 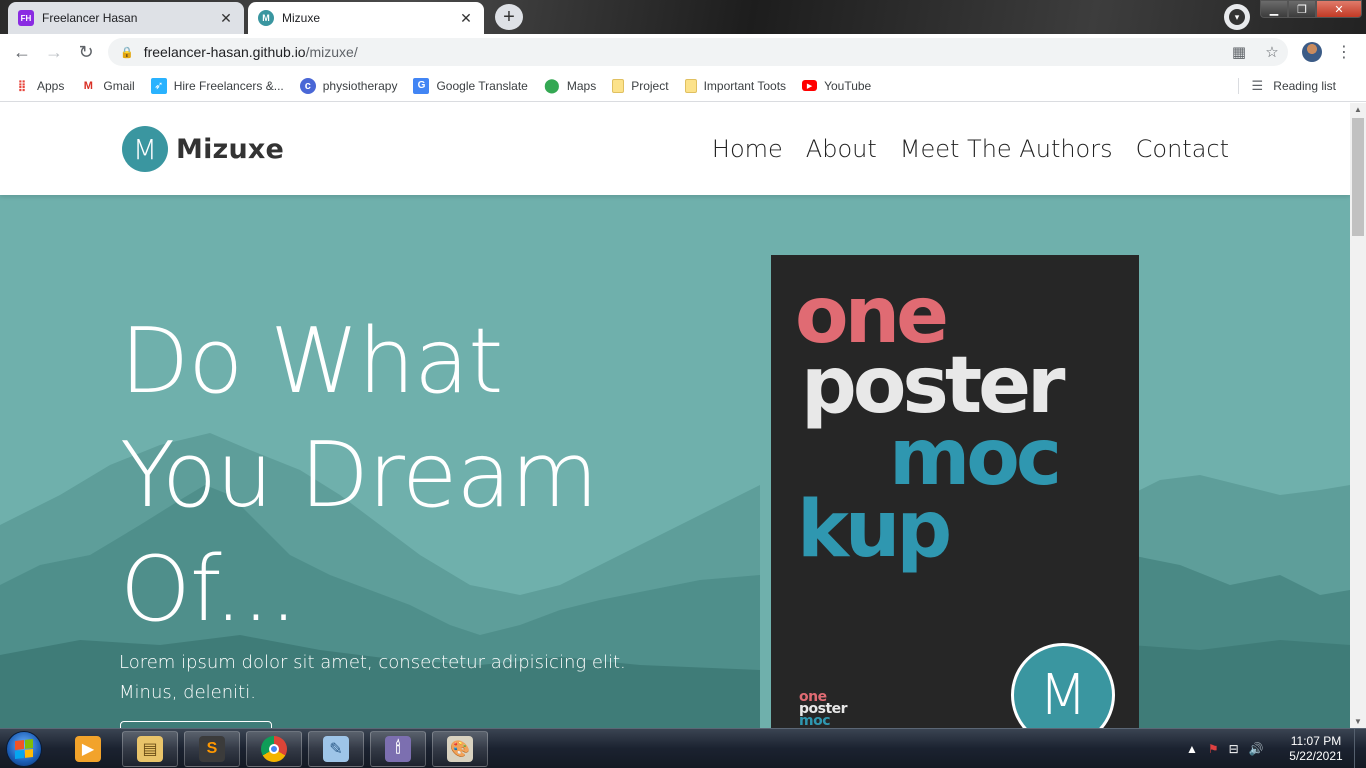 I want to click on bookmark-youtube: ▶ YouTube, so click(x=836, y=86).